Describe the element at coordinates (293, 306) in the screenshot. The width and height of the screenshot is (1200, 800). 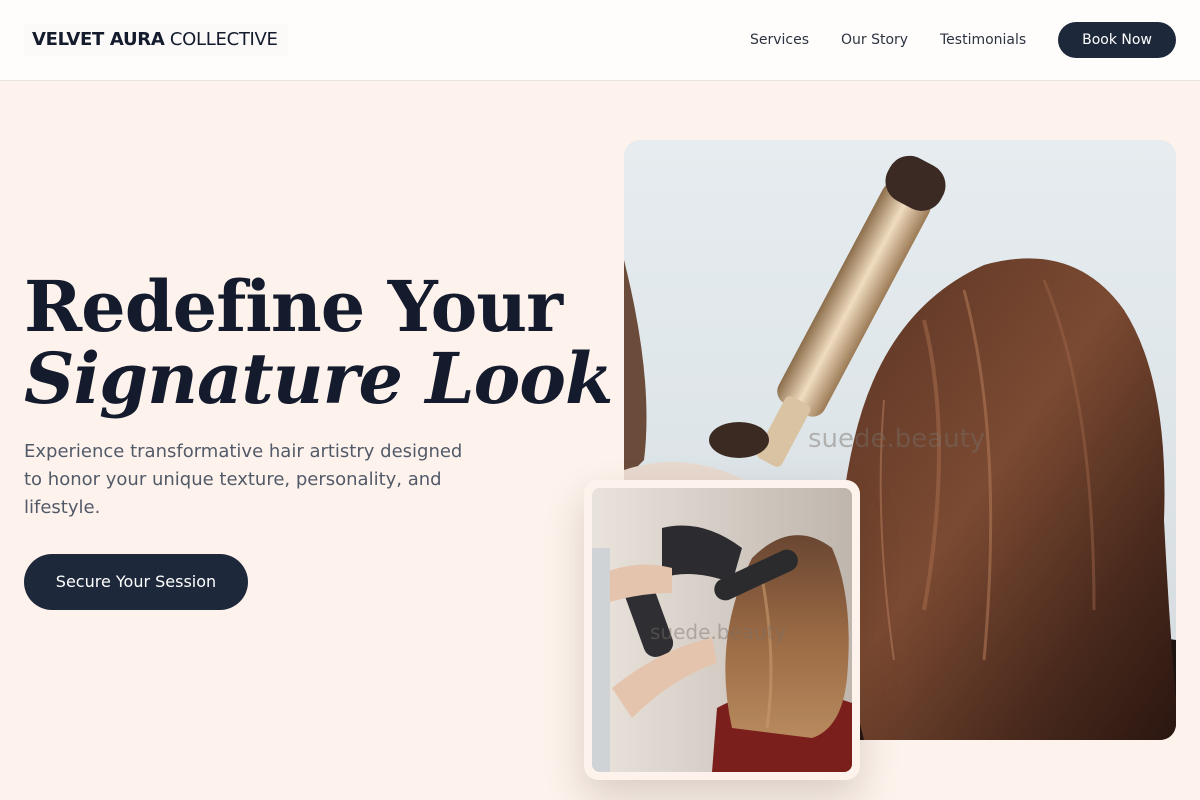
I see `headline-line-1: Redefine Your` at that location.